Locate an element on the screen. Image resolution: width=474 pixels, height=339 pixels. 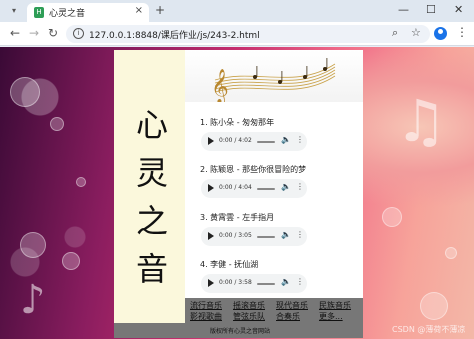
nav-link-film: 影视歌曲 is located at coordinates (206, 316).